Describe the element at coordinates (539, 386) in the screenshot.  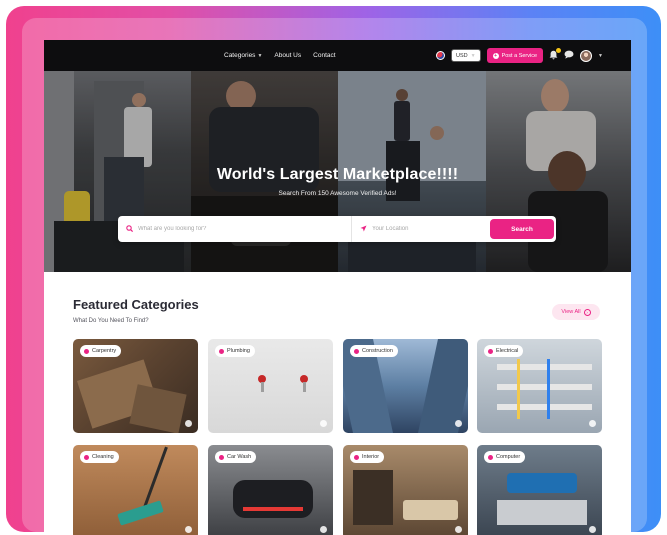
I see `category-card-electrical: Electrical` at that location.